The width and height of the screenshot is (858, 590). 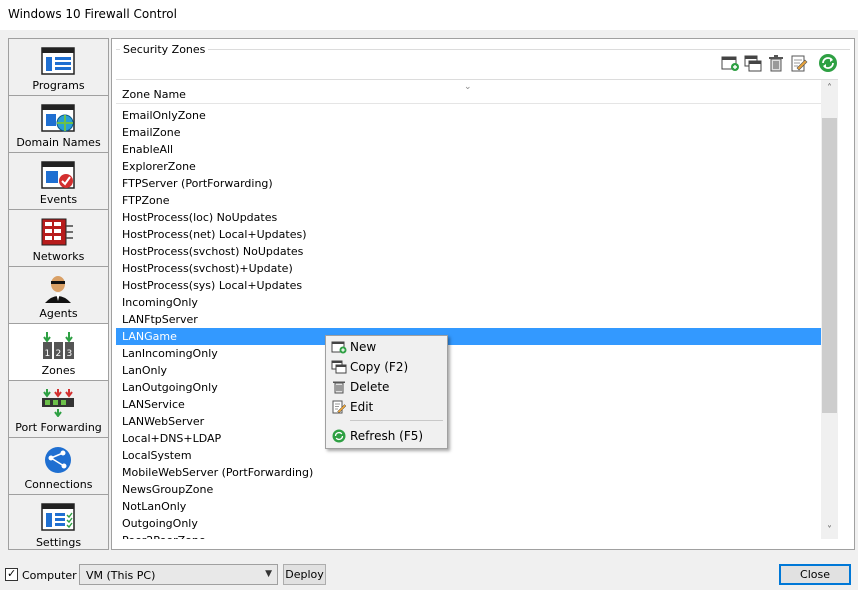 I want to click on computer-select-value: VM (This PC), so click(x=121, y=575).